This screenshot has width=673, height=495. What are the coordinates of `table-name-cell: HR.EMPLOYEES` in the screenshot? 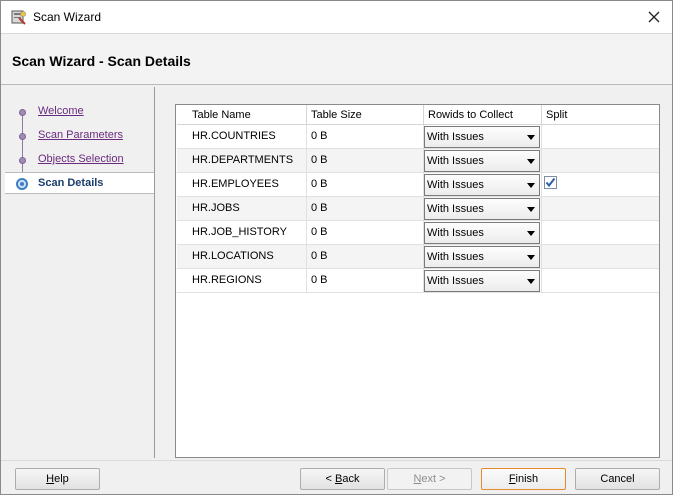 It's located at (241, 185).